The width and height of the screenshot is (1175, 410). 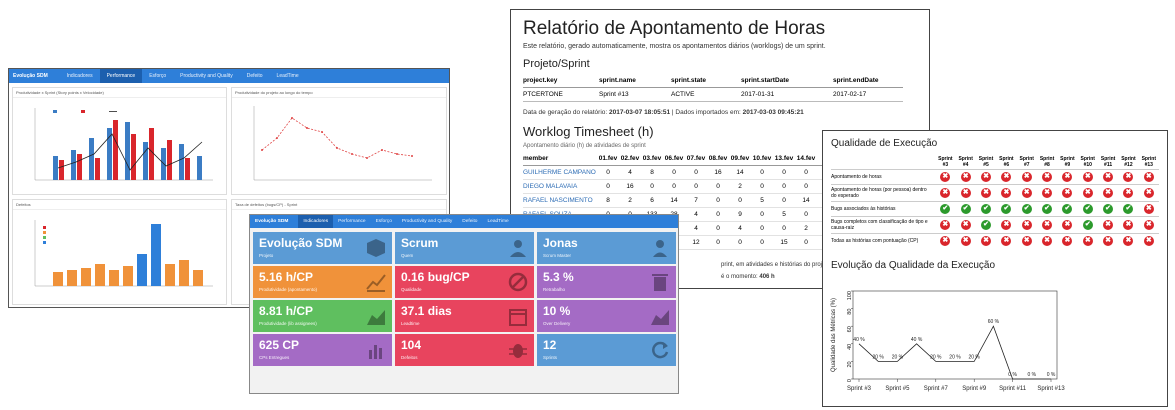 I want to click on indicator-tile: 10 % Over Delivery, so click(x=606, y=316).